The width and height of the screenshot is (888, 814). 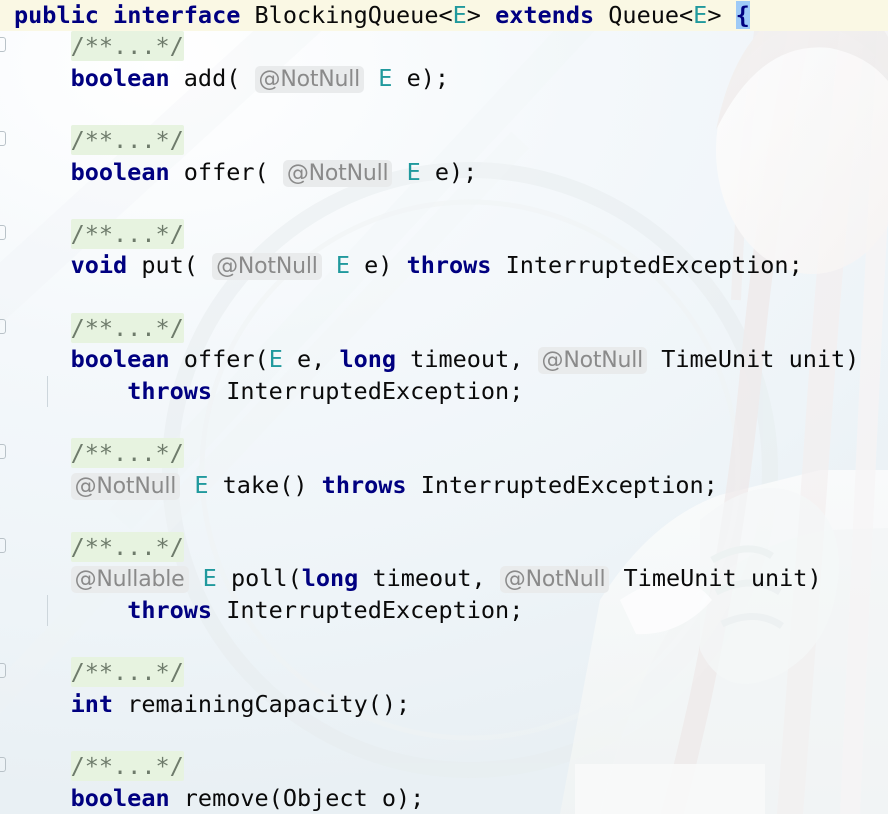 I want to click on code-token: e);, so click(x=449, y=171).